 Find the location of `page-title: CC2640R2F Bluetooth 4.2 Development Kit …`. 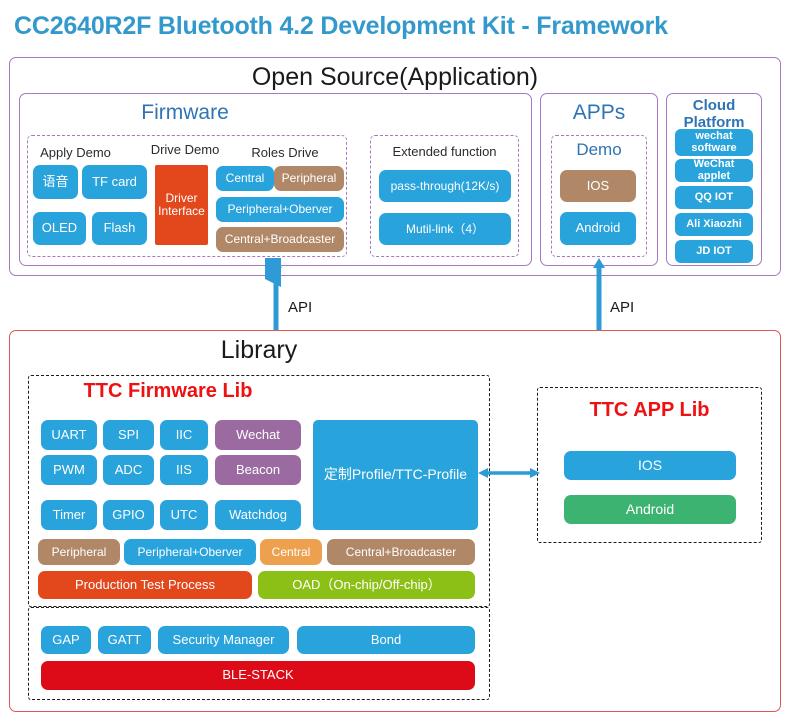

page-title: CC2640R2F Bluetooth 4.2 Development Kit … is located at coordinates (341, 26).